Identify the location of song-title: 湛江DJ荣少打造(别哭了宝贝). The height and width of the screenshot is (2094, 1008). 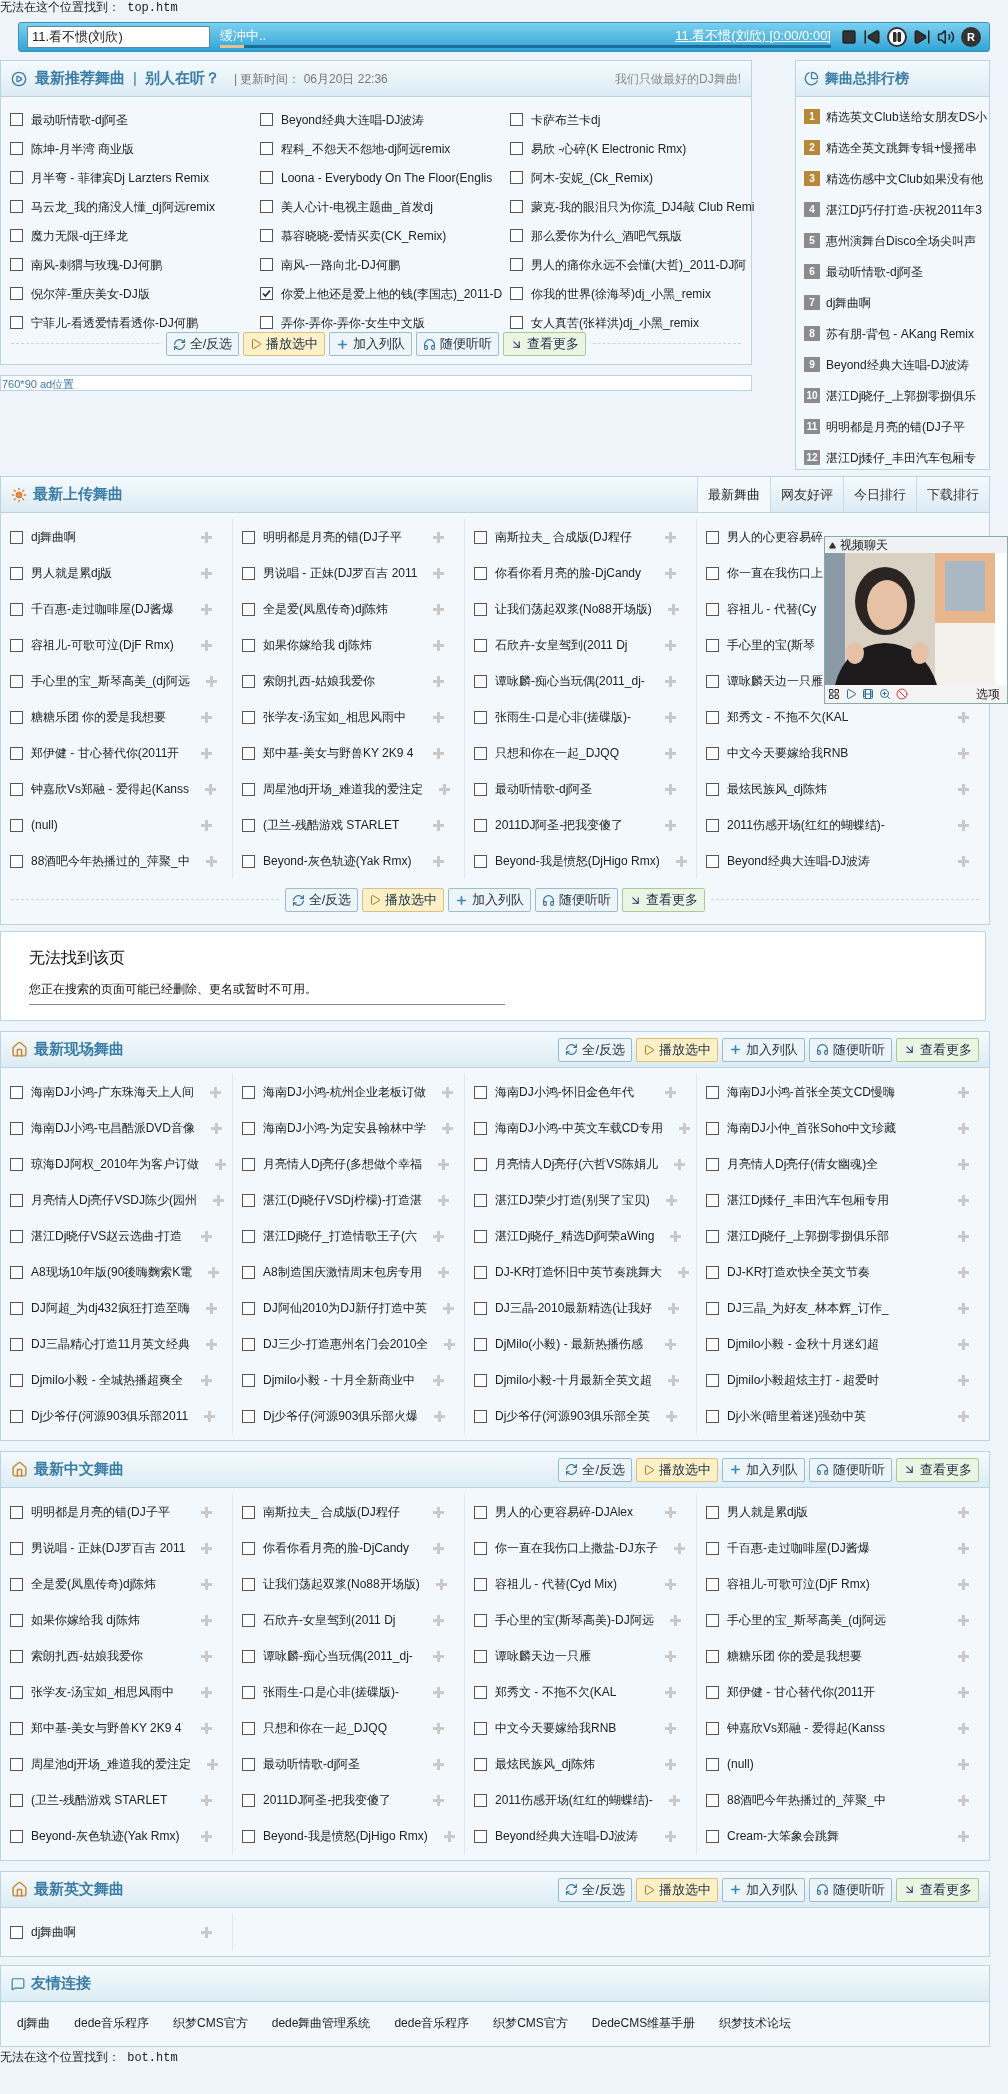
(572, 1200).